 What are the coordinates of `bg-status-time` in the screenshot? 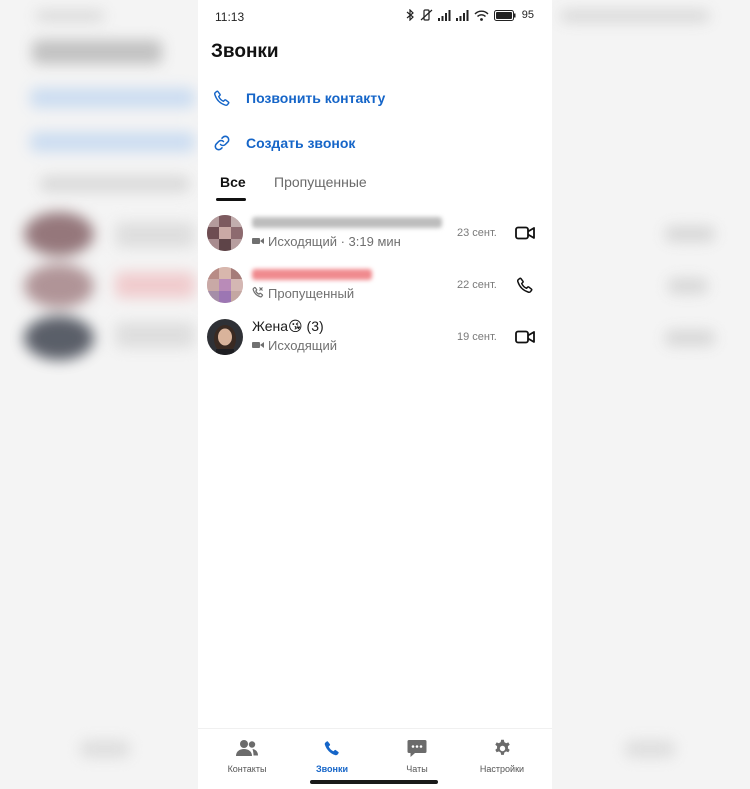 It's located at (70, 16).